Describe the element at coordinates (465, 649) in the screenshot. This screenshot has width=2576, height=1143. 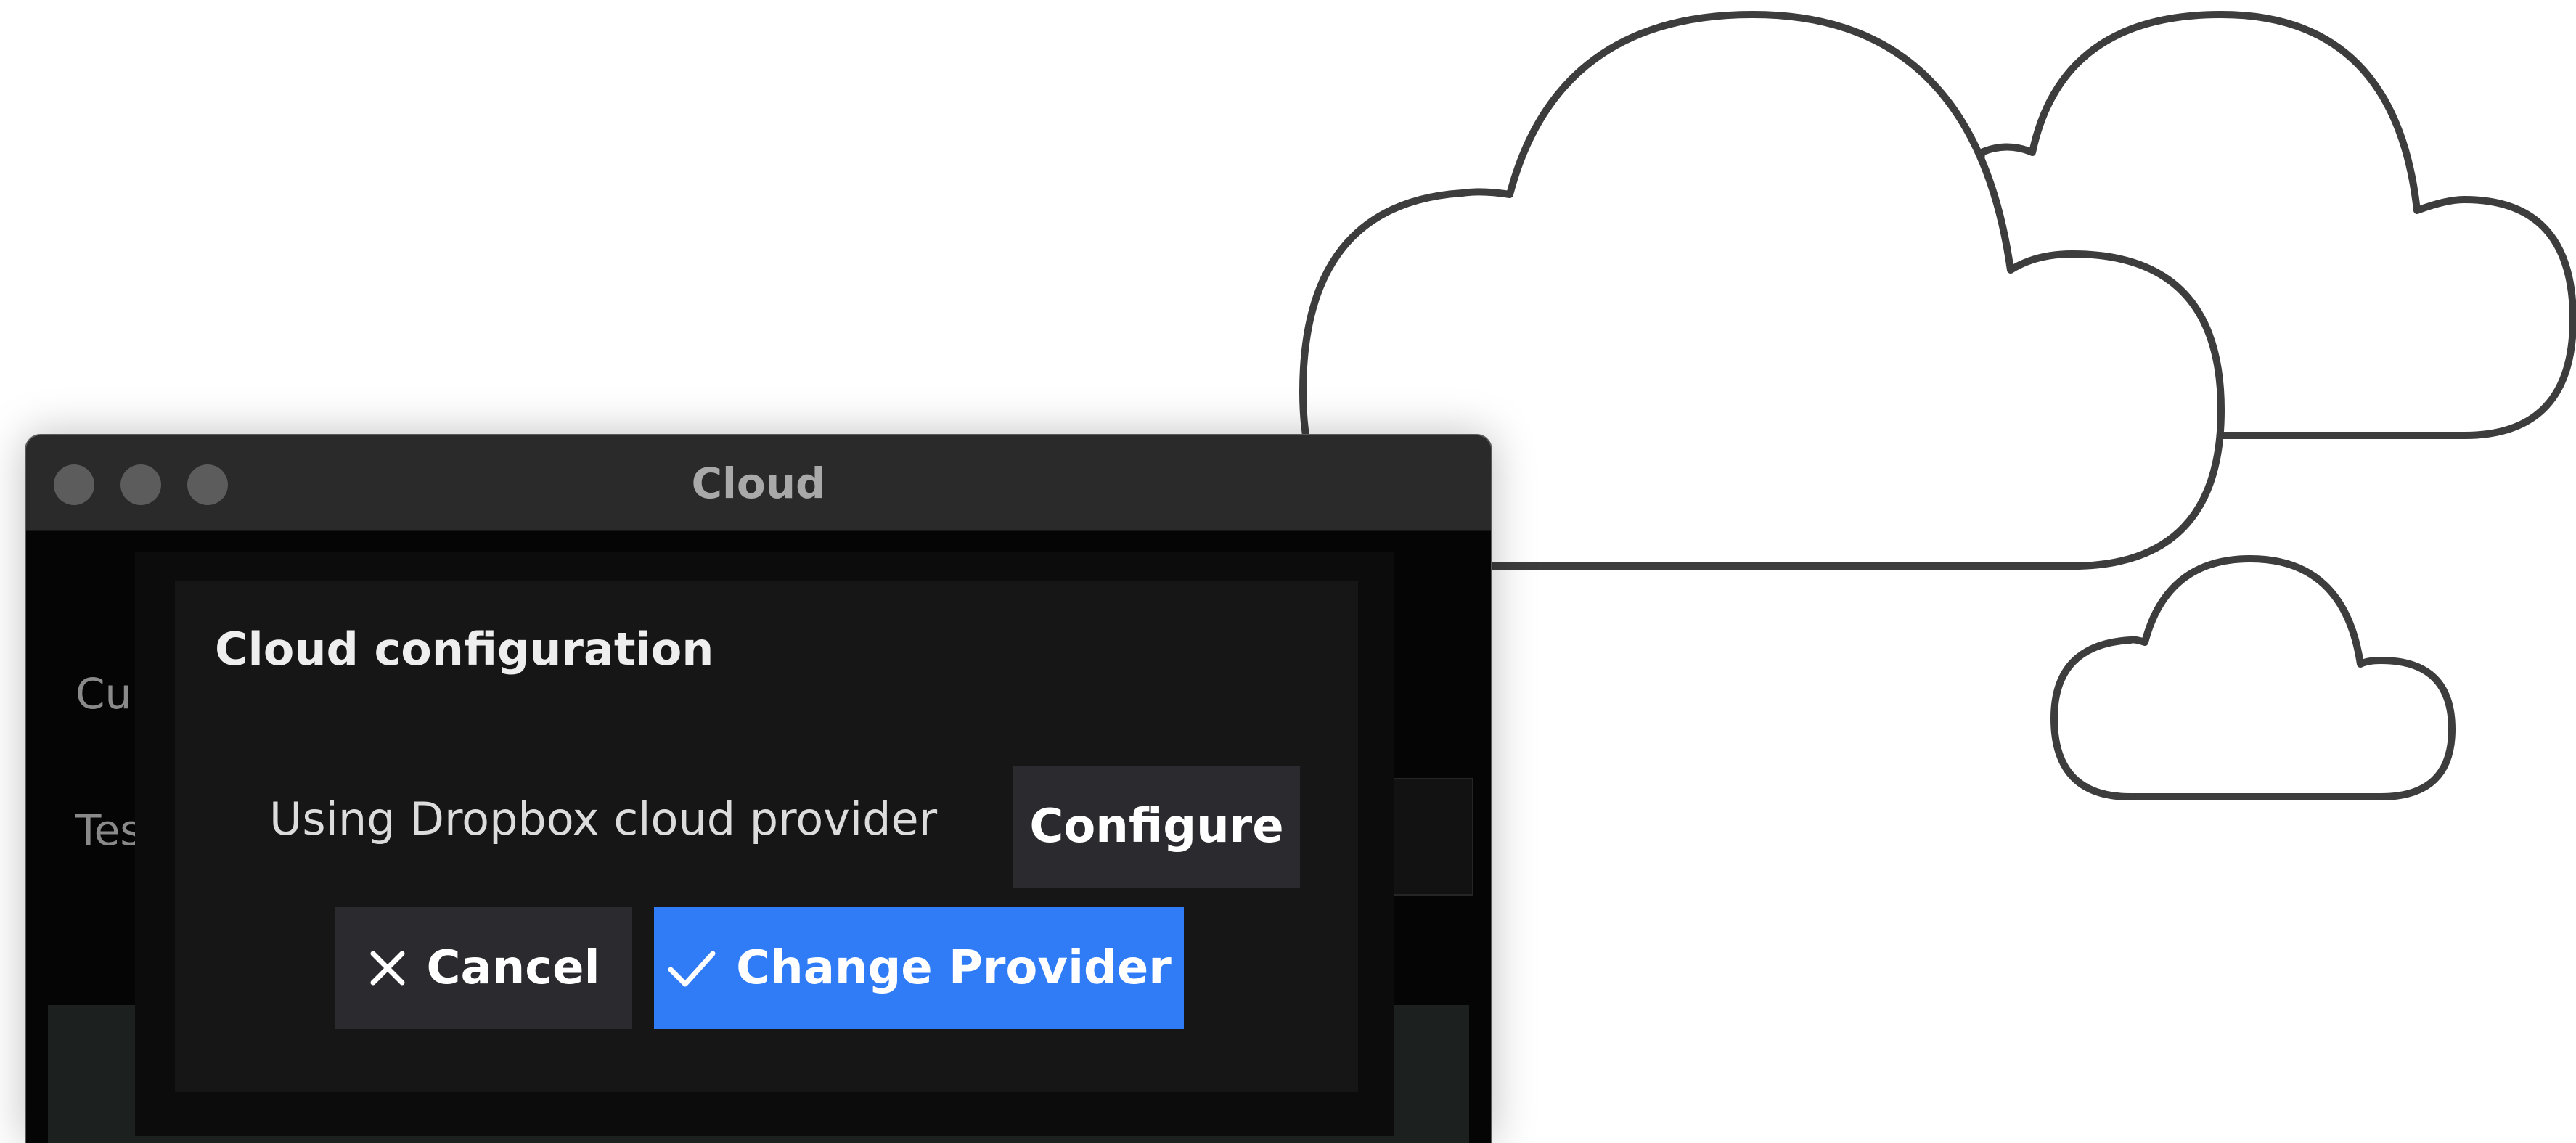
I see `dialog-title: Cloud configuration` at that location.